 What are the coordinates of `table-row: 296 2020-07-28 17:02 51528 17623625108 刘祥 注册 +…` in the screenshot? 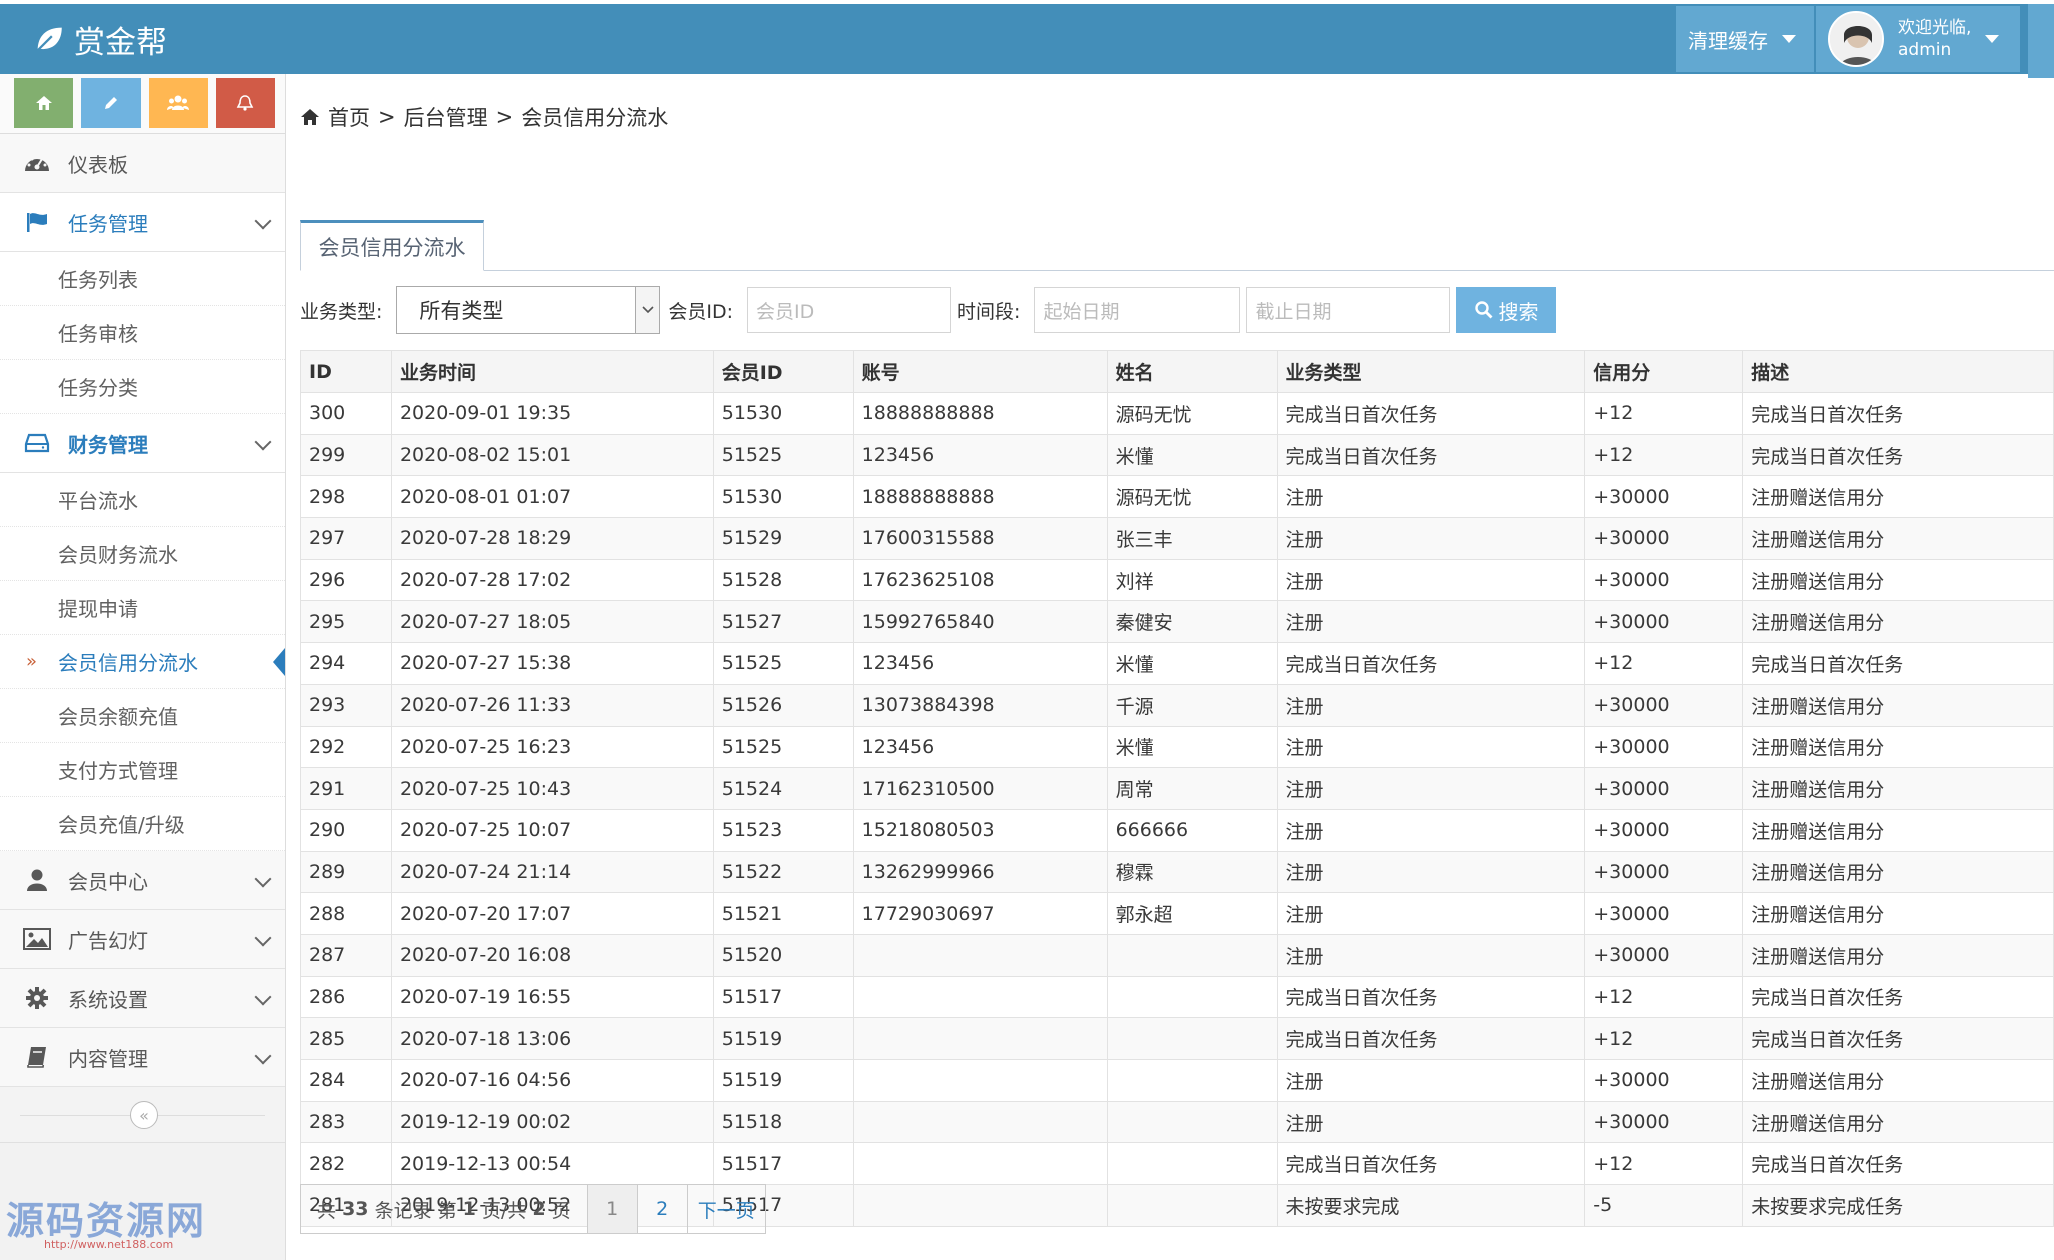 It's located at (1177, 580).